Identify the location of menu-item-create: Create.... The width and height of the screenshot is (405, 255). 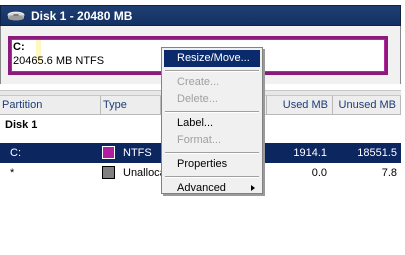
(212, 82).